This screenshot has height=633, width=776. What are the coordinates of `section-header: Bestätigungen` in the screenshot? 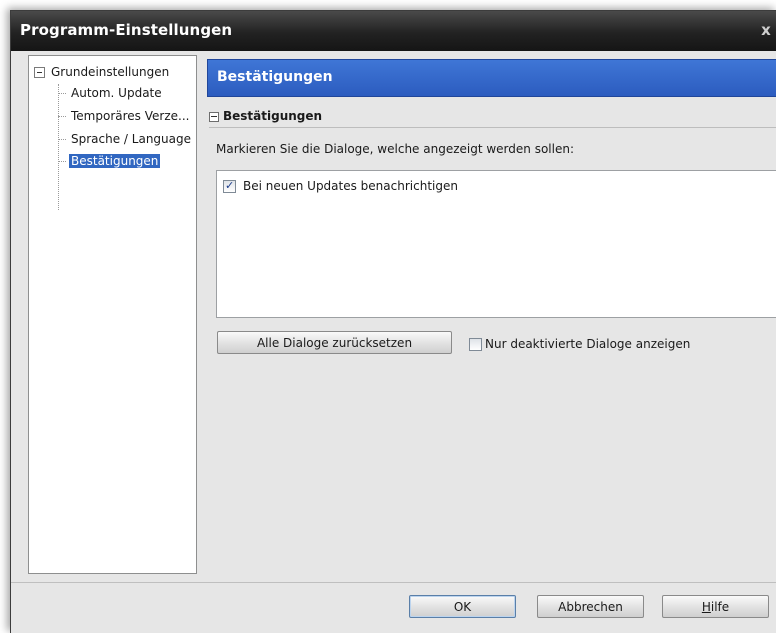 It's located at (492, 118).